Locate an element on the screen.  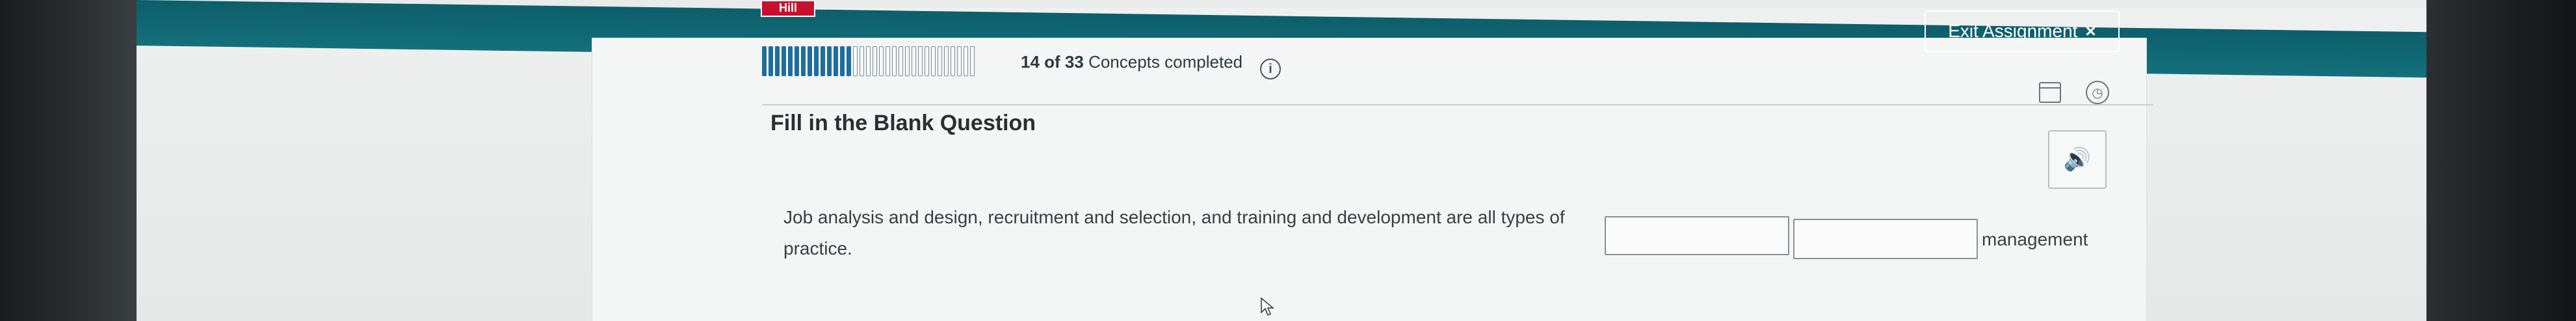
question-type-title: Fill in the Blank Question is located at coordinates (903, 123).